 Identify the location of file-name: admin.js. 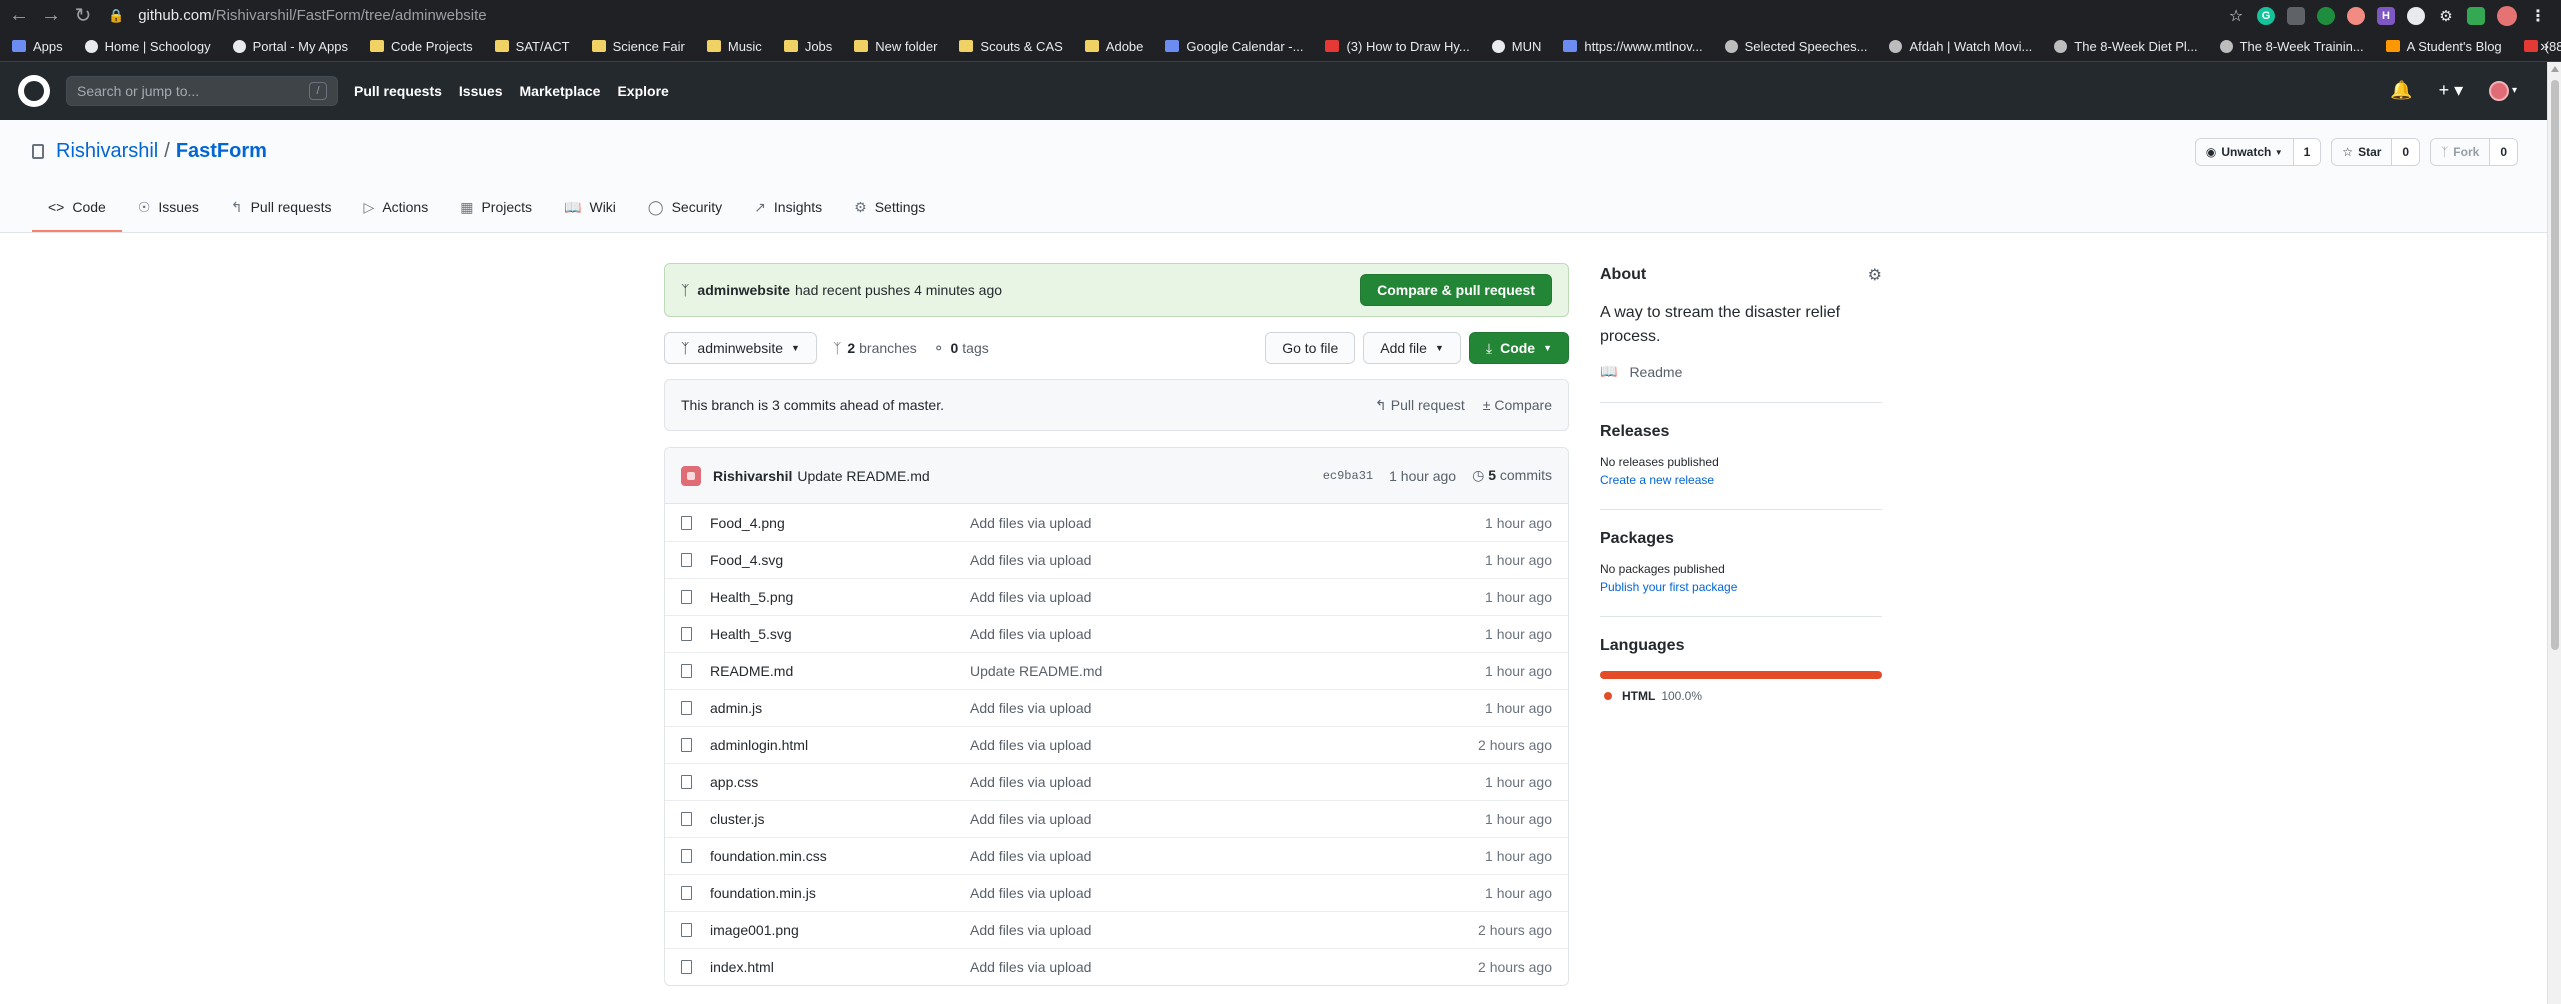
(840, 708).